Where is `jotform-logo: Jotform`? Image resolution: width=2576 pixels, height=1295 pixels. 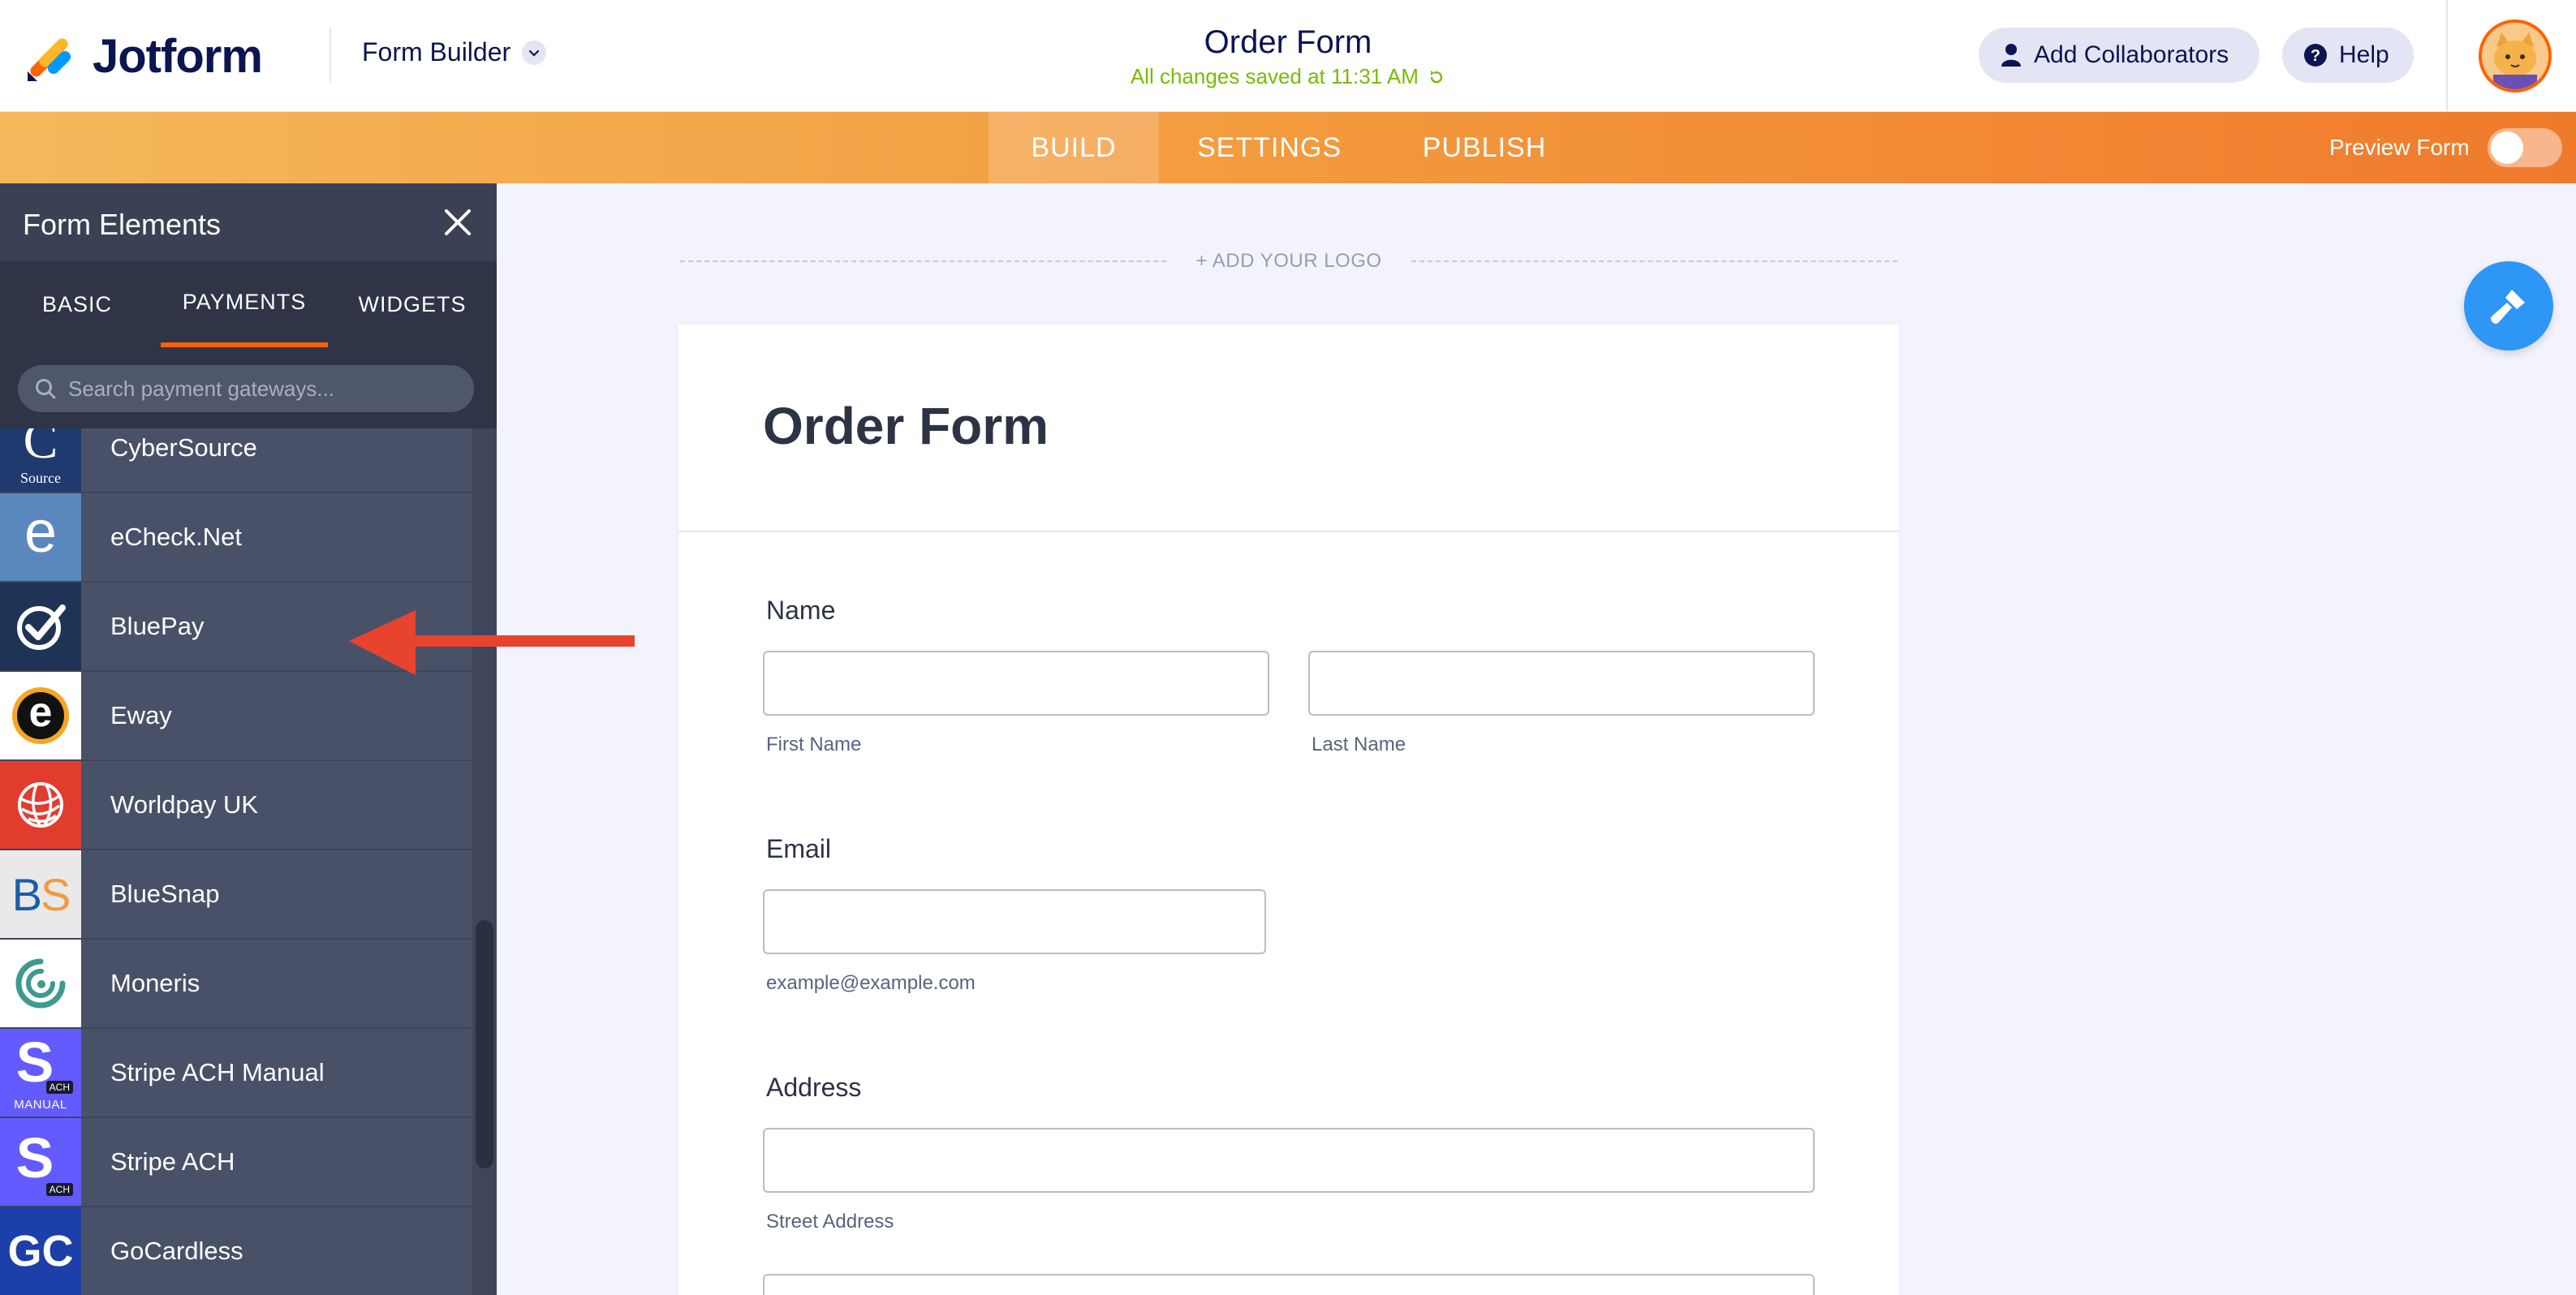
jotform-logo: Jotform is located at coordinates (143, 56).